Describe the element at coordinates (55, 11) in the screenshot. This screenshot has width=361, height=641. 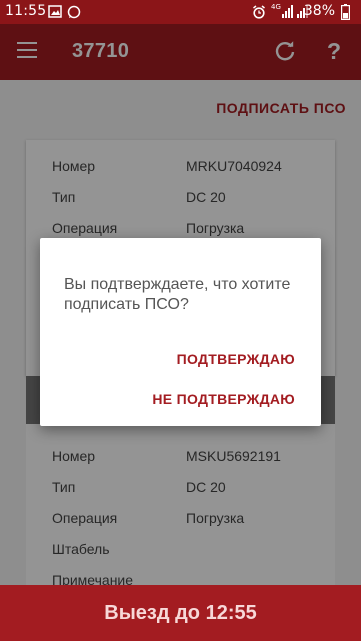
I see `image-icon` at that location.